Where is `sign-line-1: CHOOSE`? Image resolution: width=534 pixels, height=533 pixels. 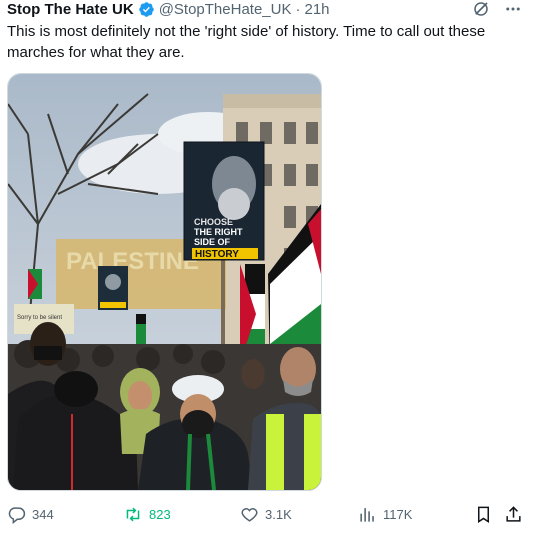
sign-line-1: CHOOSE is located at coordinates (213, 222).